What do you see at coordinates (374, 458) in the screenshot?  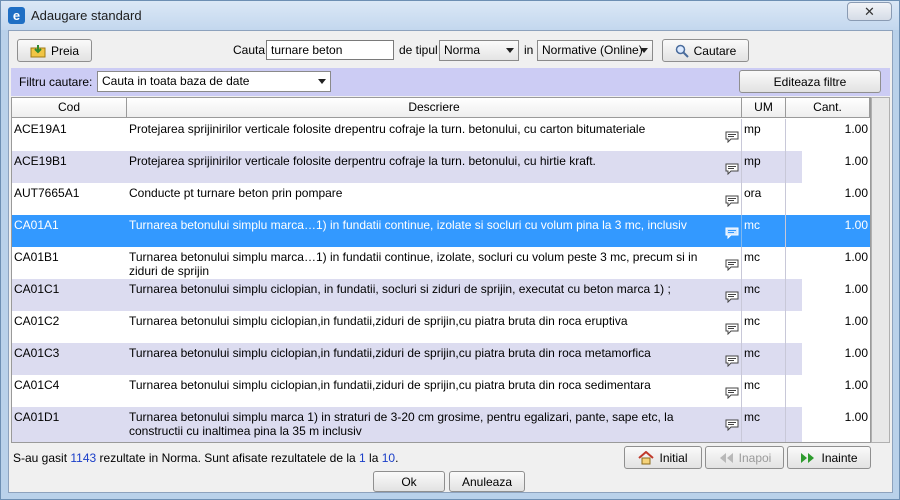 I see `summary-la: la` at bounding box center [374, 458].